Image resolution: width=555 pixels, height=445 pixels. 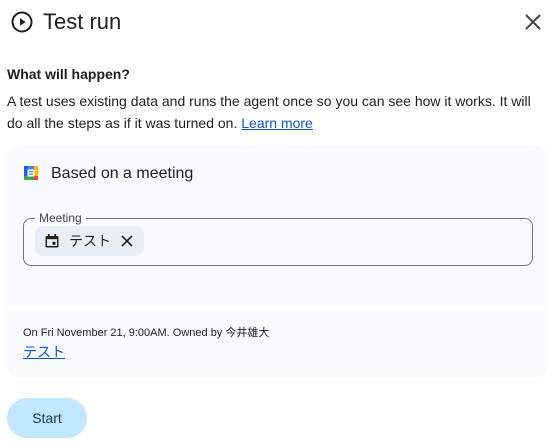 I want to click on close-button, so click(x=533, y=22).